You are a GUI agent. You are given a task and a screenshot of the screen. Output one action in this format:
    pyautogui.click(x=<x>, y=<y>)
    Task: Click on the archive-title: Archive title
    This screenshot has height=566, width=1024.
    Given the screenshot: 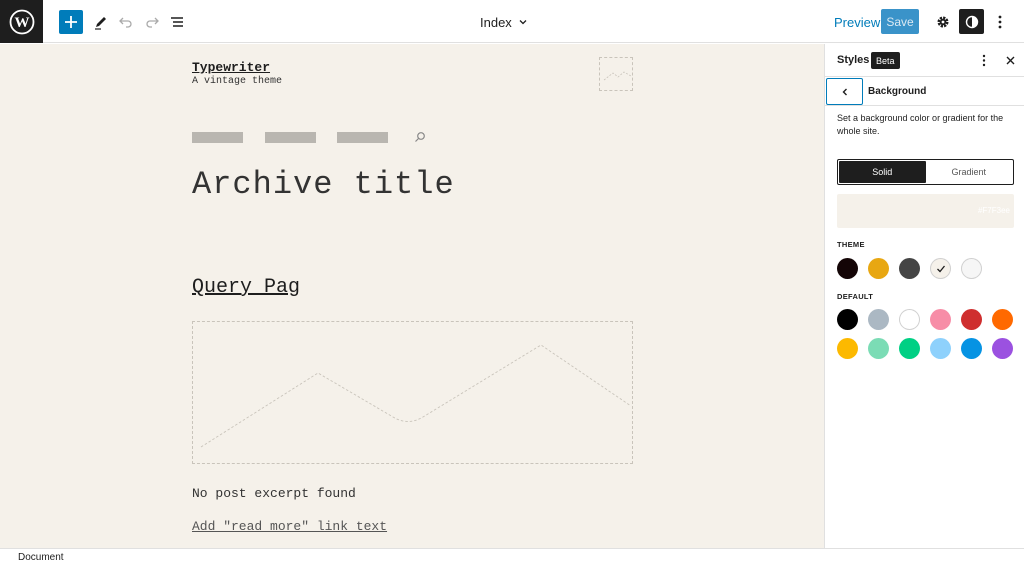 What is the action you would take?
    pyautogui.click(x=323, y=184)
    